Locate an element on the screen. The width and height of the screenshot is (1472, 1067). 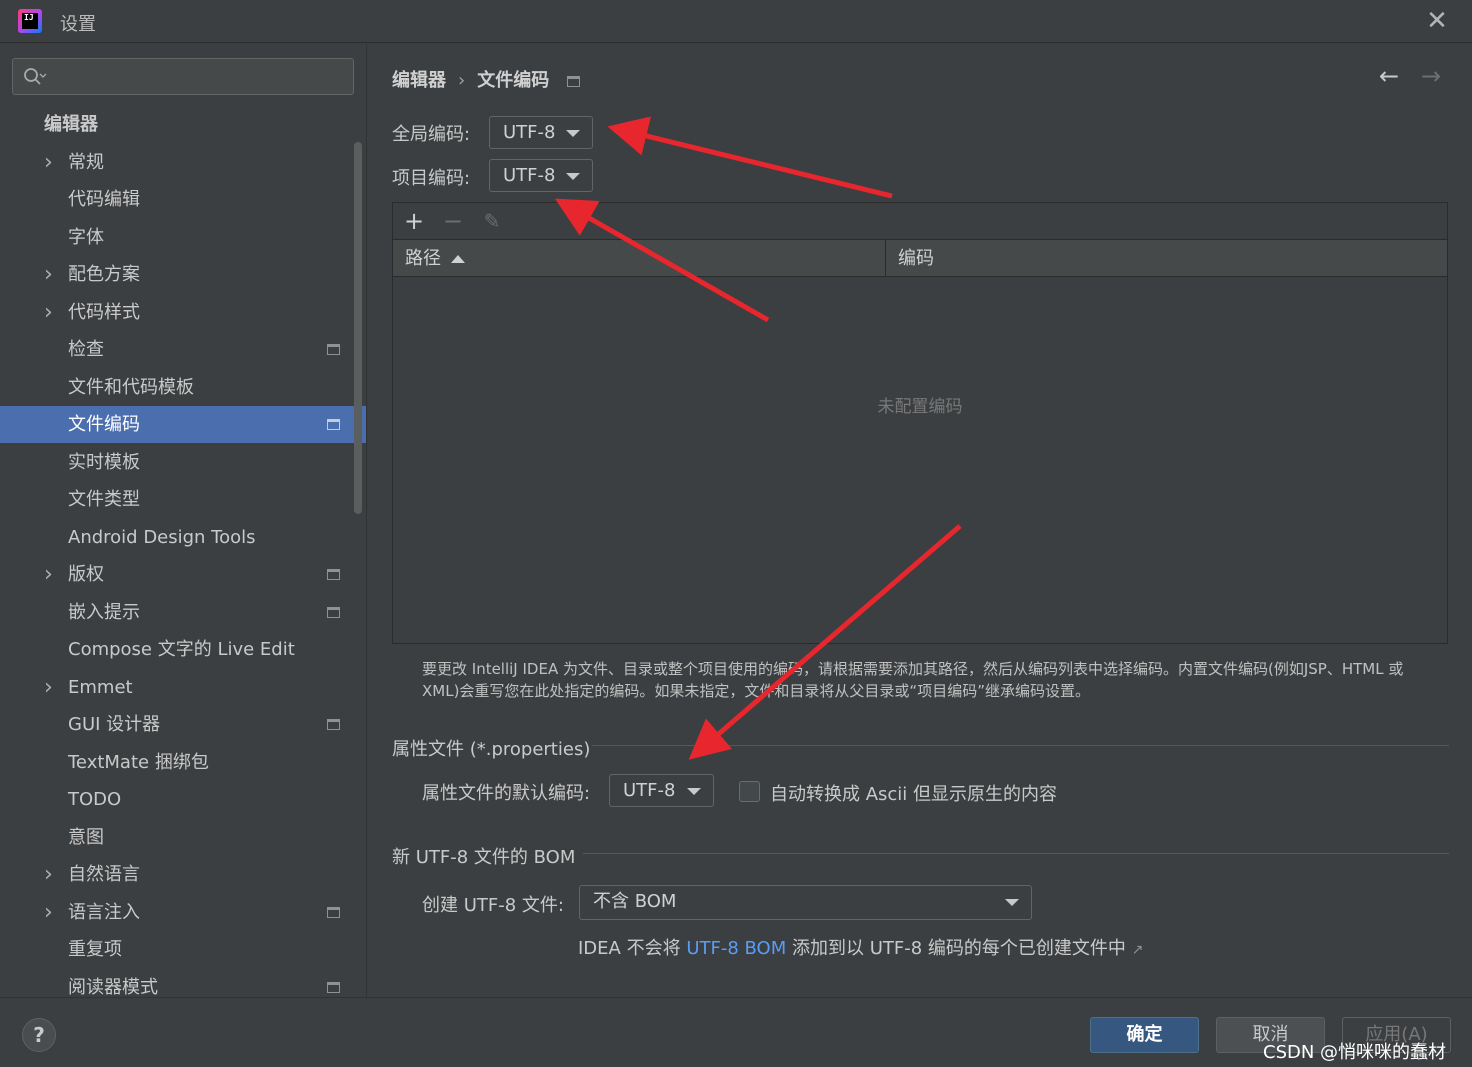
sort-ascending-icon is located at coordinates (458, 259).